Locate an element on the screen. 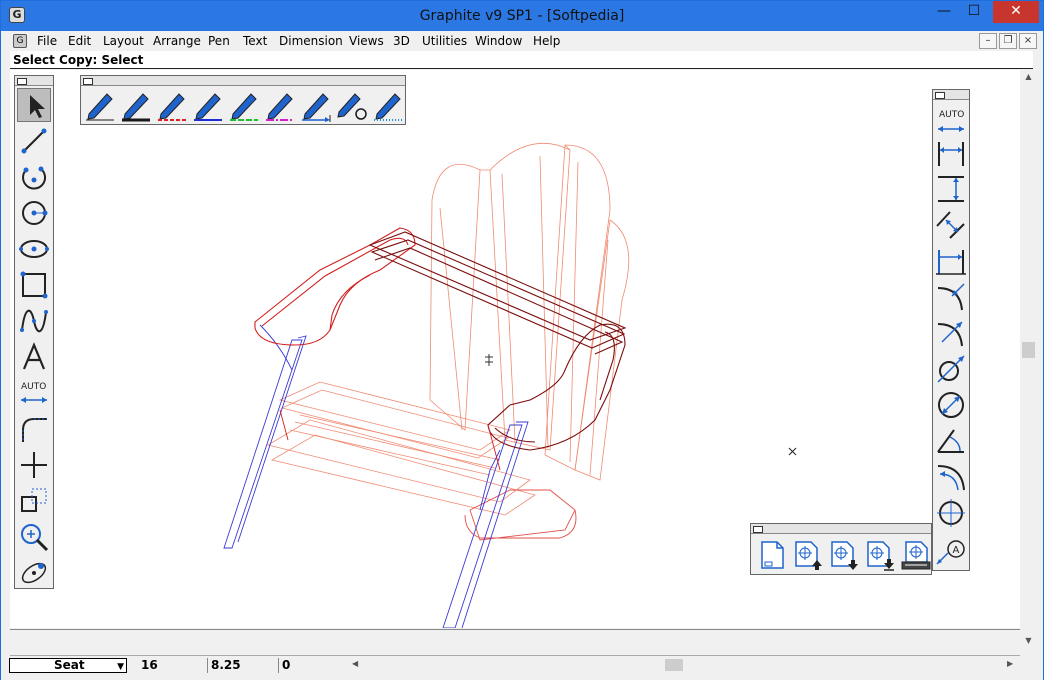 This screenshot has height=680, width=1044. baseline-dimension-icon is located at coordinates (951, 261).